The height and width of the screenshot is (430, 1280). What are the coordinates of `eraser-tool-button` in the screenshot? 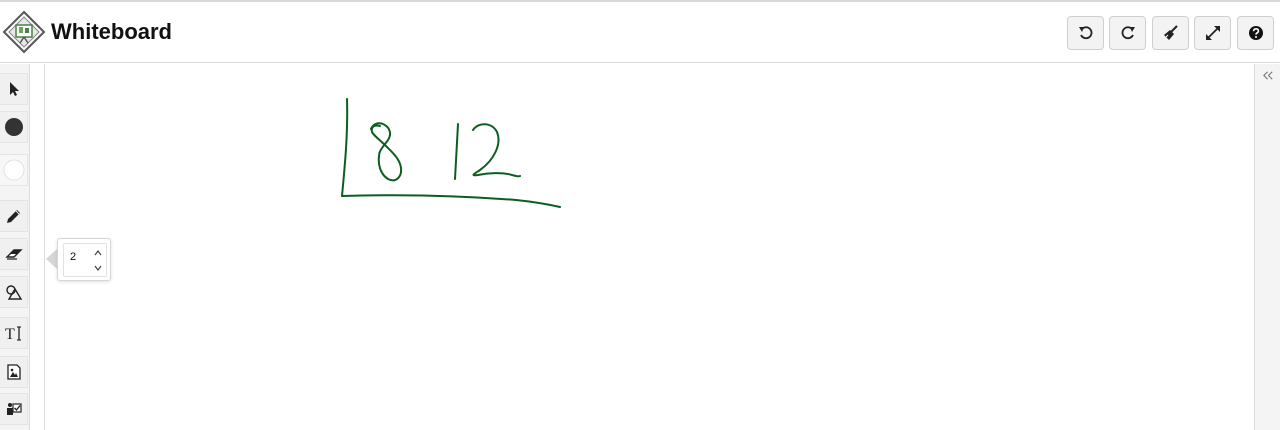 It's located at (14, 254).